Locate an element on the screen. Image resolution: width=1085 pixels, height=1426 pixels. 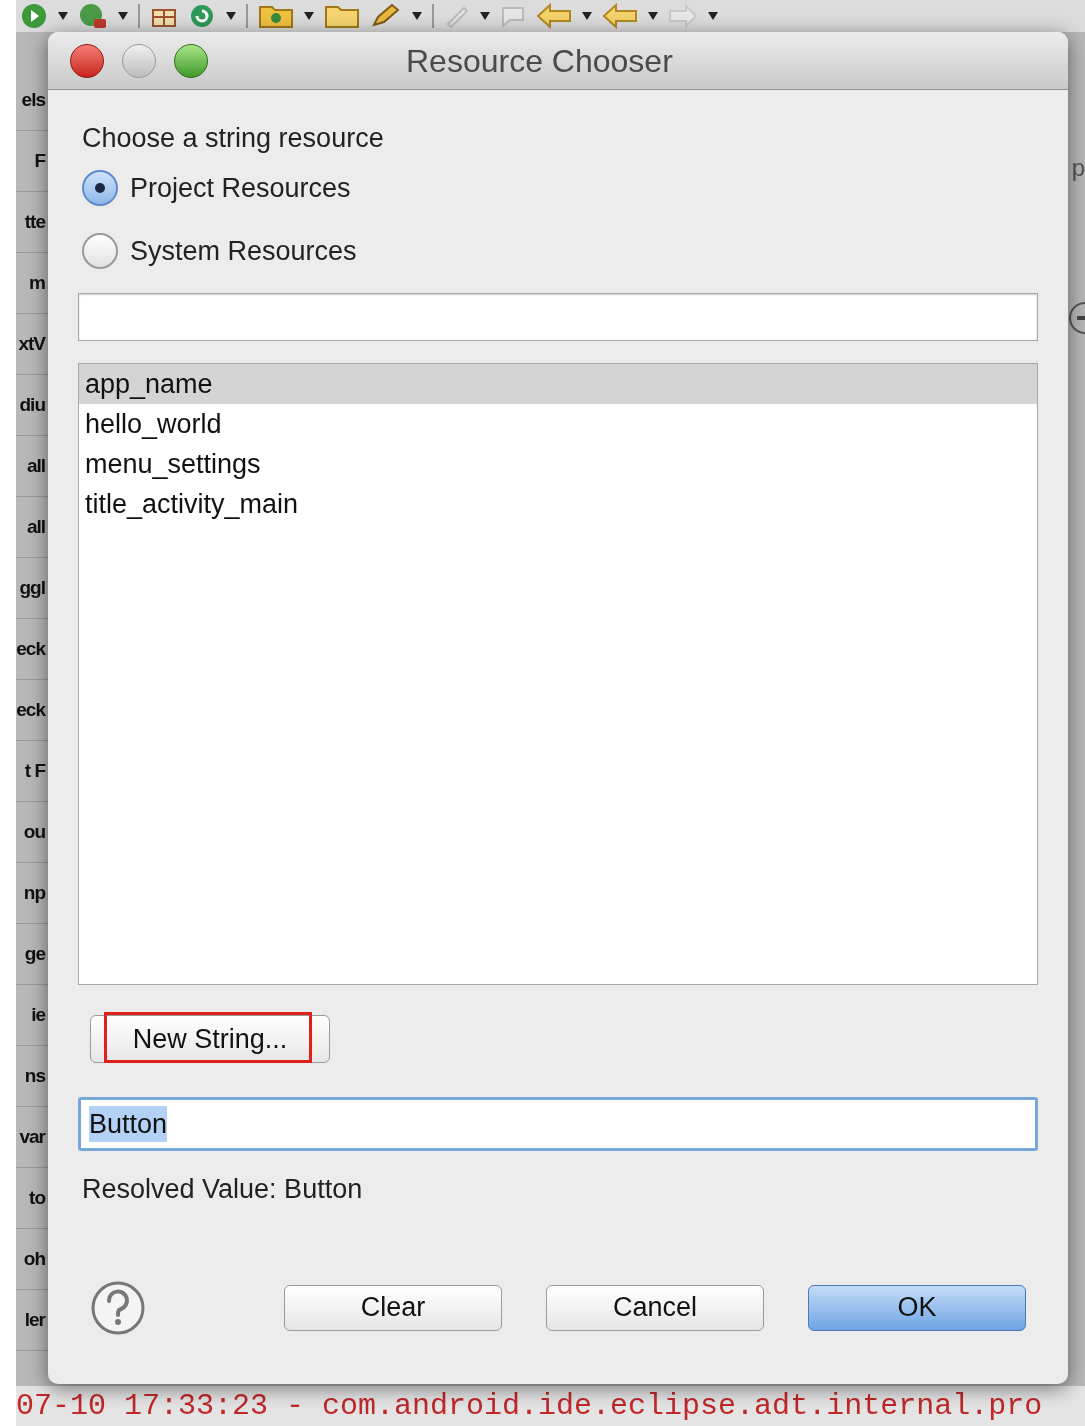
run-icon is located at coordinates (34, 16).